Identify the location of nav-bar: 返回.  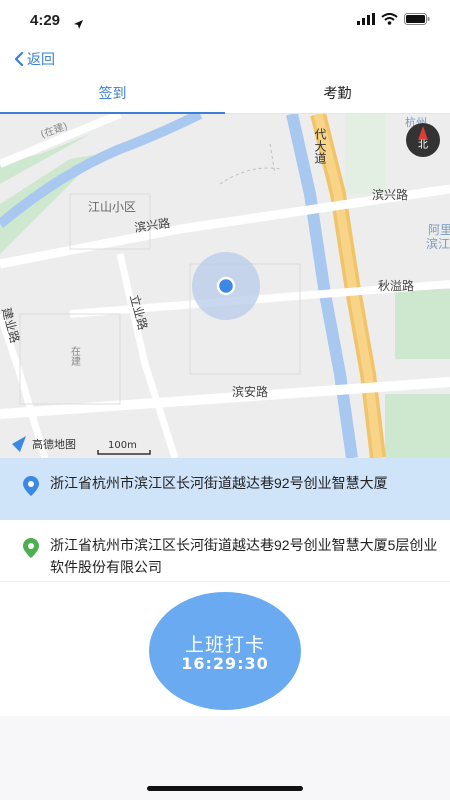
(225, 59).